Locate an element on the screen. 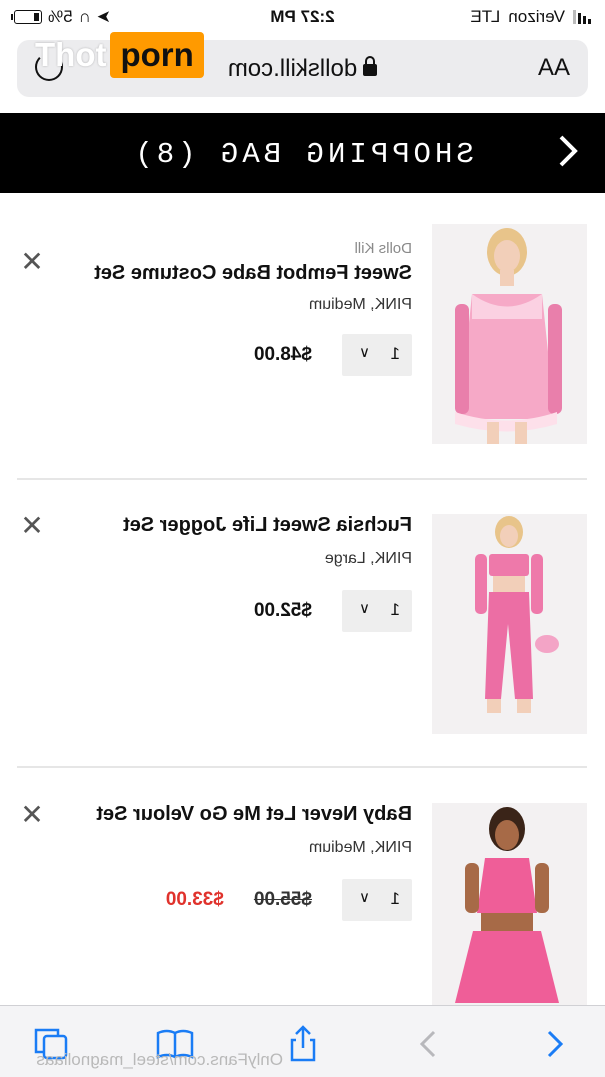 This screenshot has width=605, height=1077. thotporn-logo-watermark: Thot porn is located at coordinates (119, 55).